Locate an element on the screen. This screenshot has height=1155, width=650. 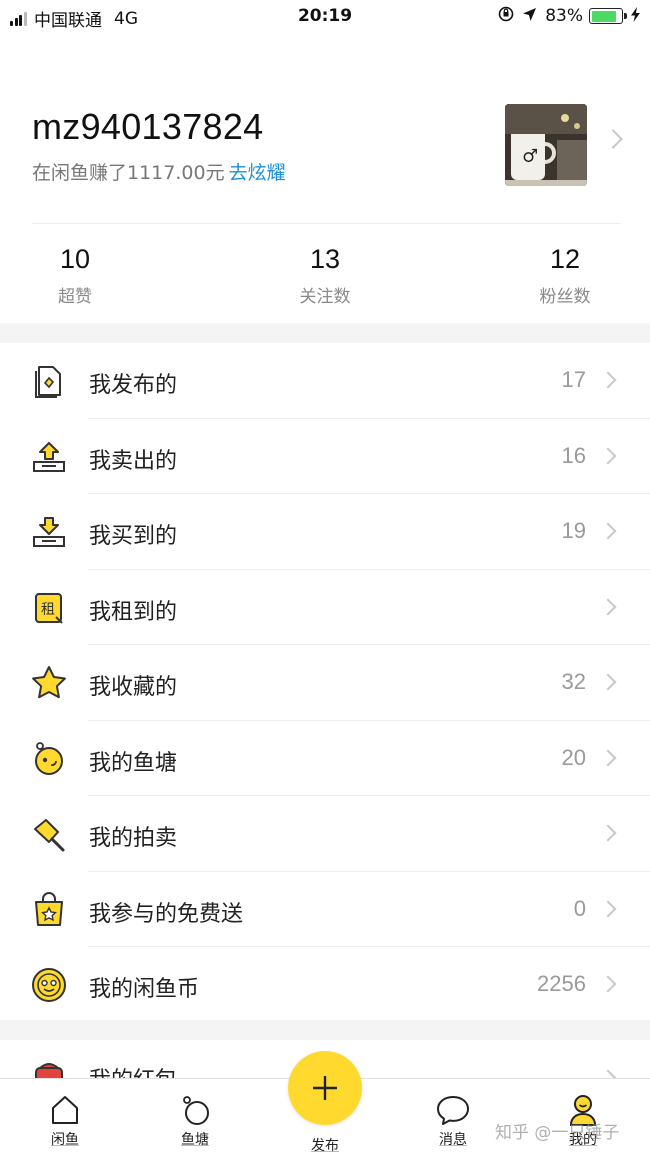
menu-label: 我的闲鱼币 is located at coordinates (144, 989).